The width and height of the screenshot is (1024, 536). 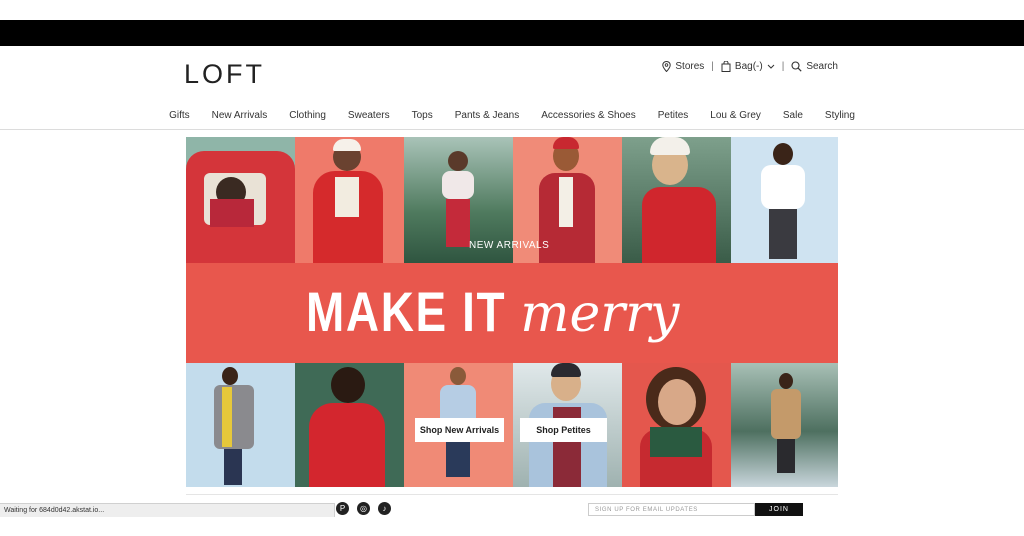 What do you see at coordinates (667, 66) in the screenshot?
I see `location-pin-icon` at bounding box center [667, 66].